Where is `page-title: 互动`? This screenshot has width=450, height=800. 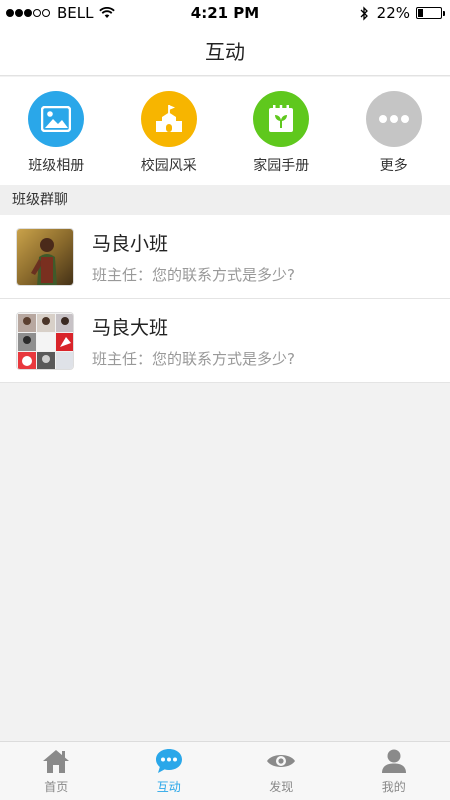
page-title: 互动 is located at coordinates (225, 52).